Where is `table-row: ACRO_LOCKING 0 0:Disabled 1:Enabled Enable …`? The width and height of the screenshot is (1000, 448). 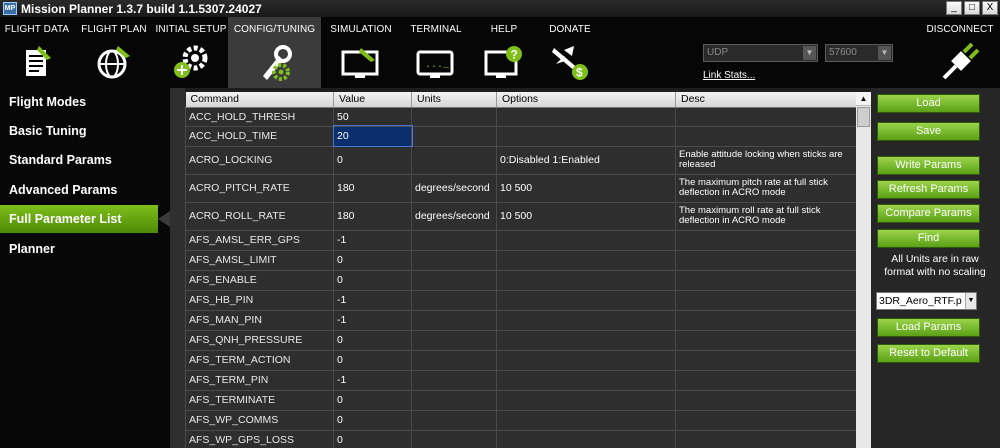
table-row: ACRO_LOCKING 0 0:Disabled 1:Enabled Enable … is located at coordinates (520, 160).